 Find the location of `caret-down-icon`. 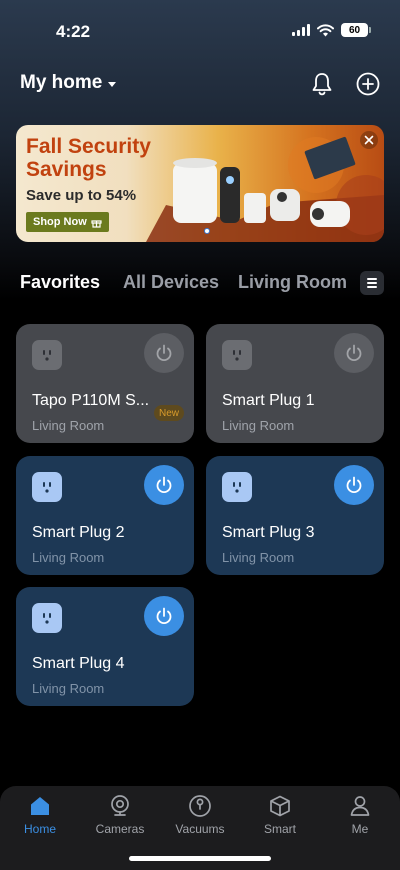

caret-down-icon is located at coordinates (112, 84).